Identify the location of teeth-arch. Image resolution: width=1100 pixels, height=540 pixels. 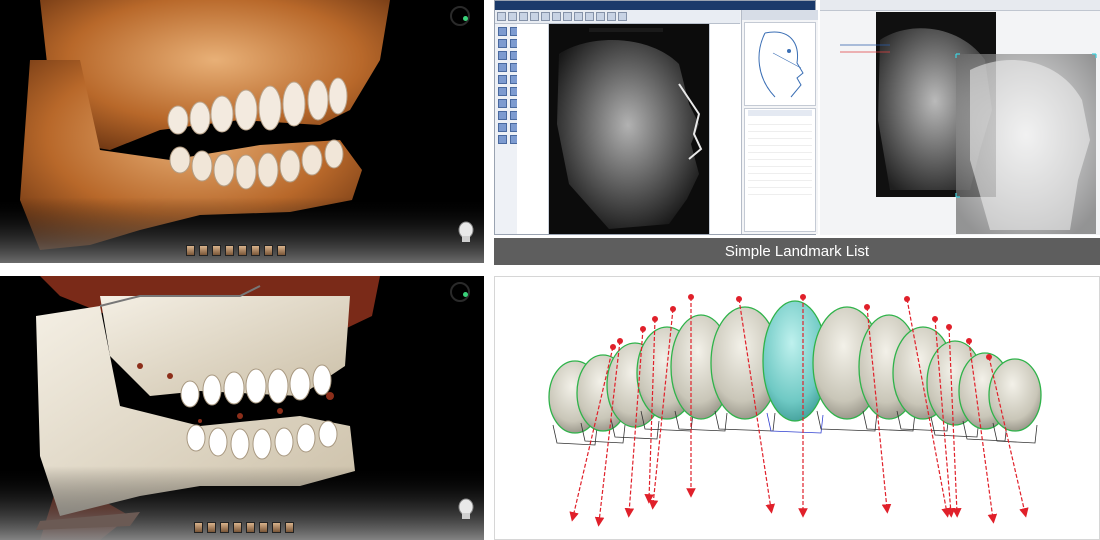
(795, 373).